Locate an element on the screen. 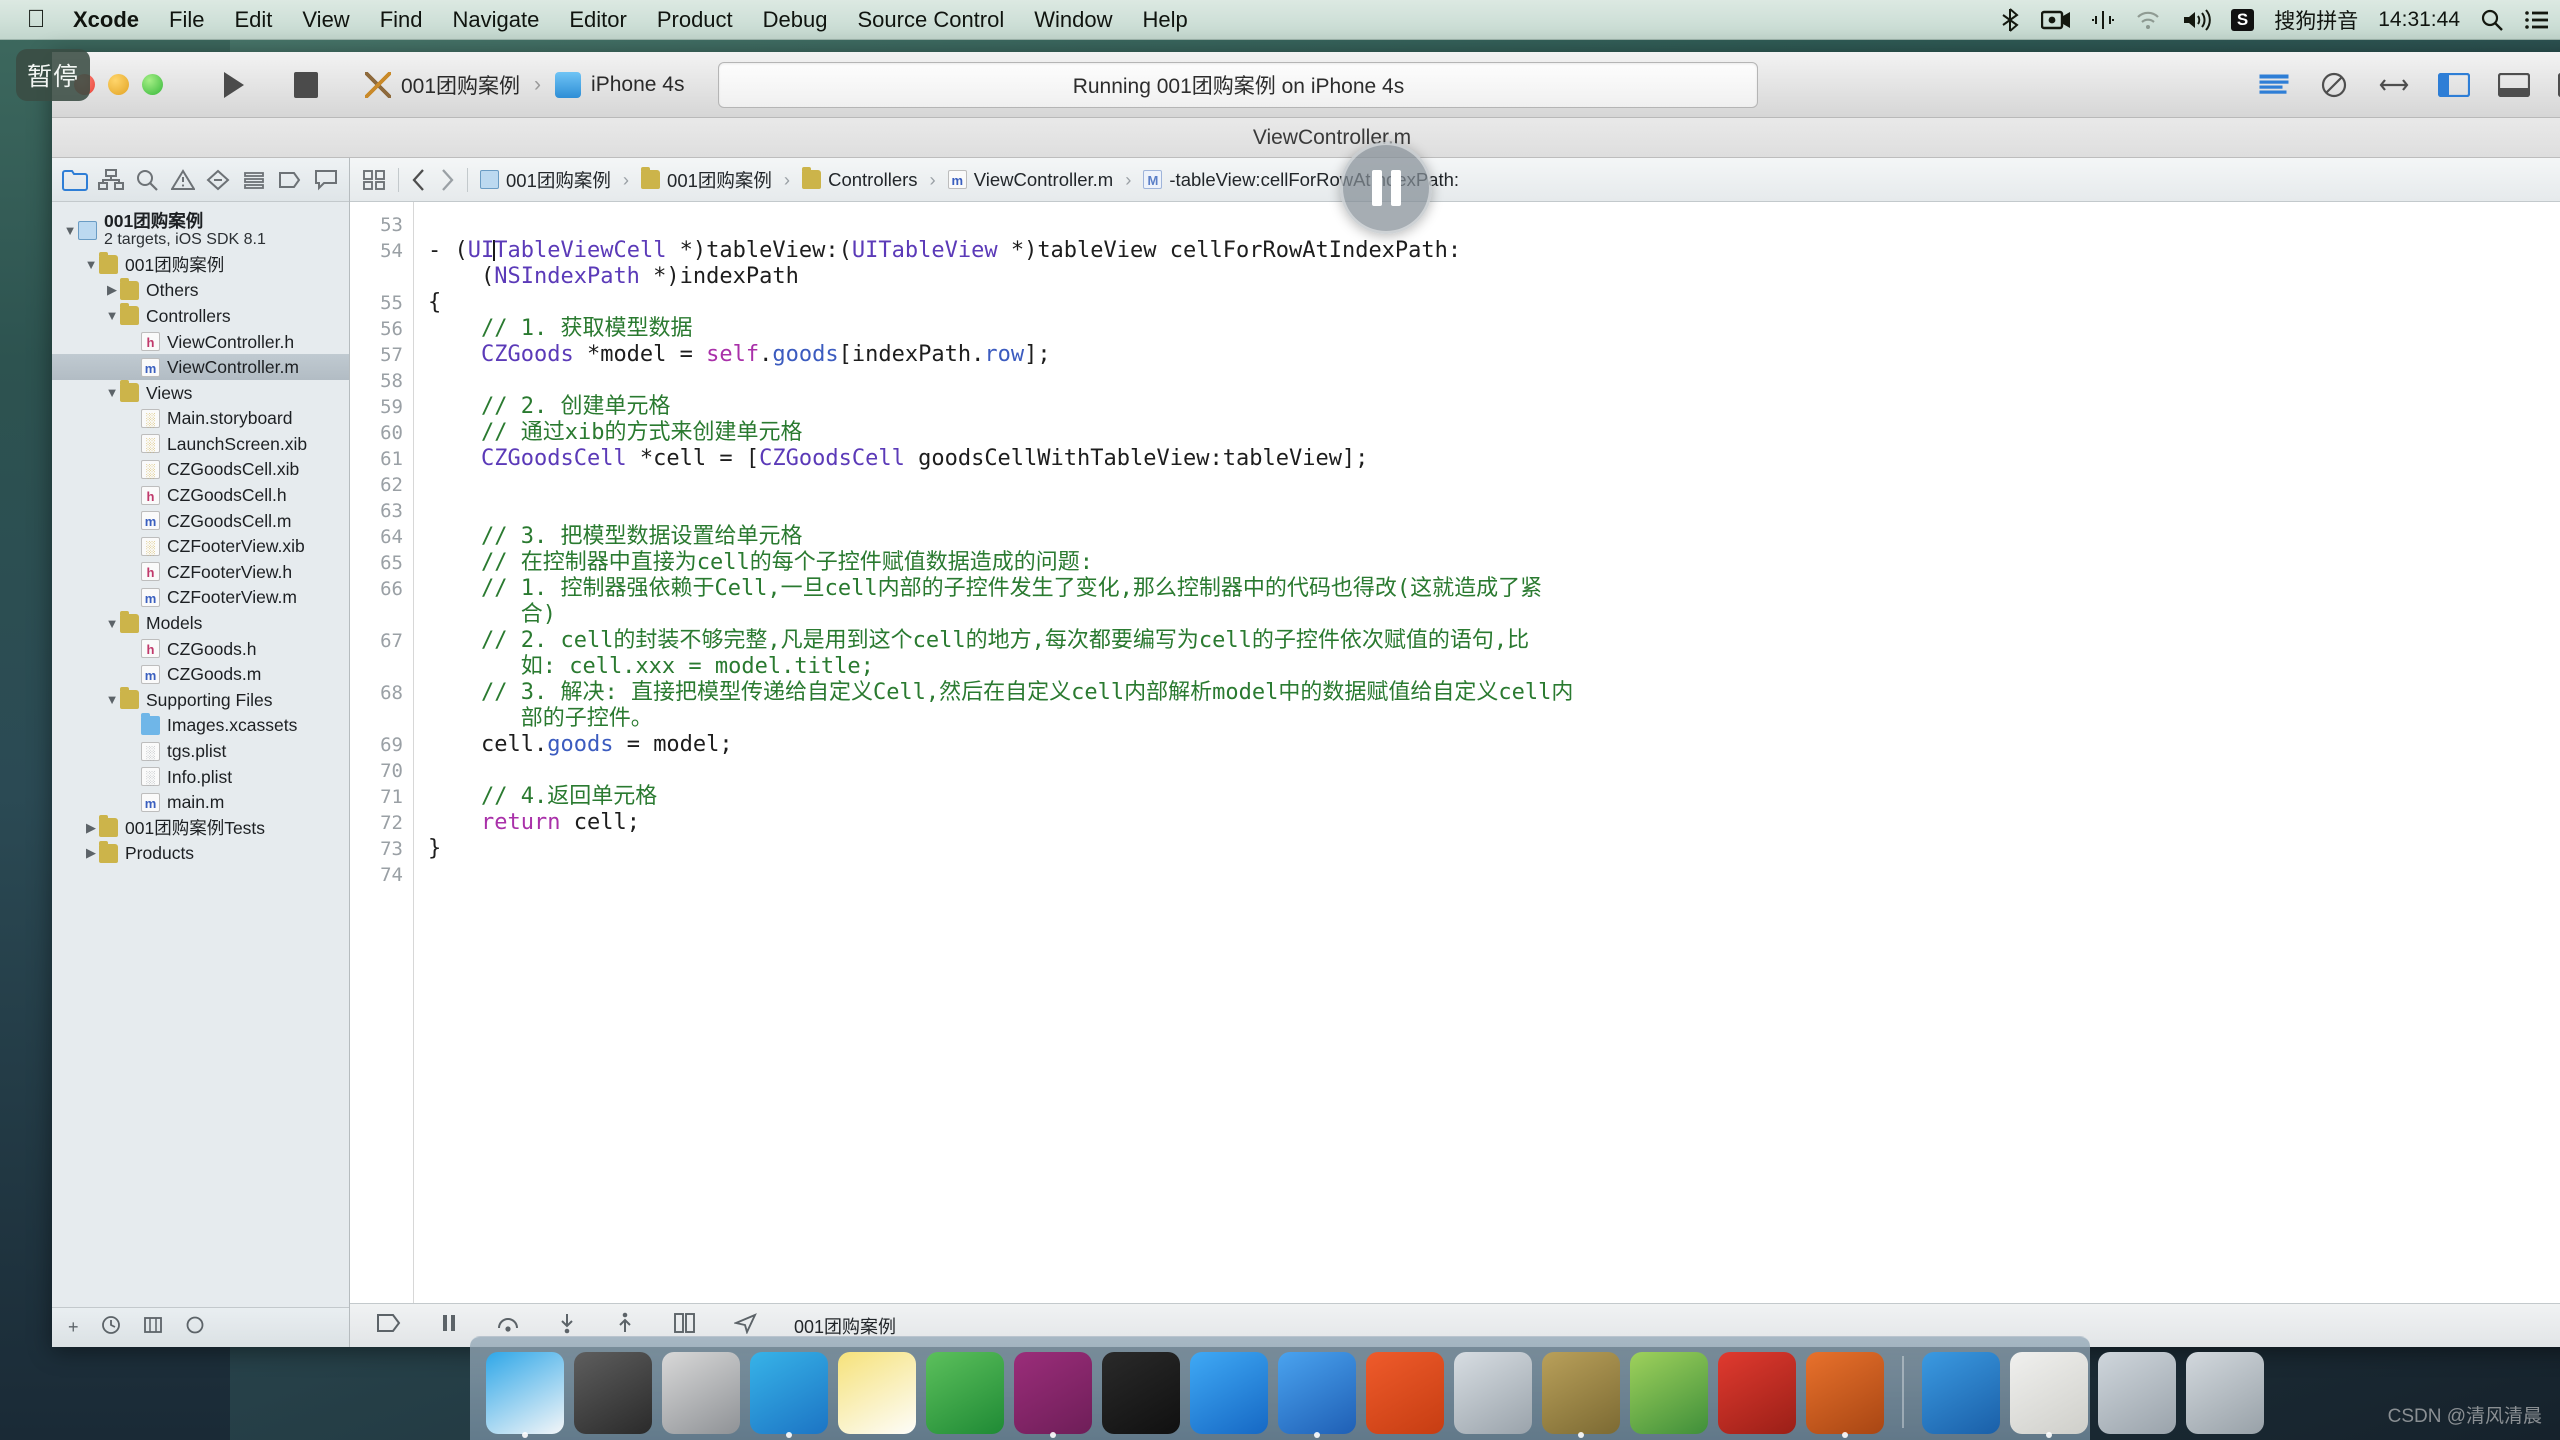  utility-icon is located at coordinates (1581, 1395).